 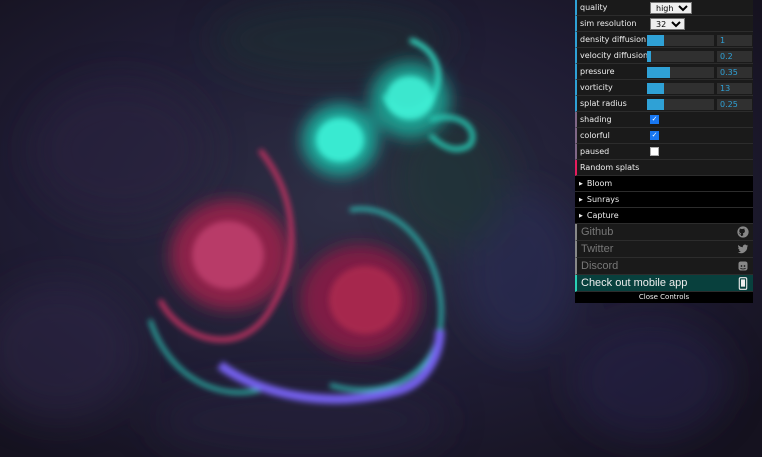 What do you see at coordinates (603, 199) in the screenshot?
I see `folder-sunrays-label: Sunrays` at bounding box center [603, 199].